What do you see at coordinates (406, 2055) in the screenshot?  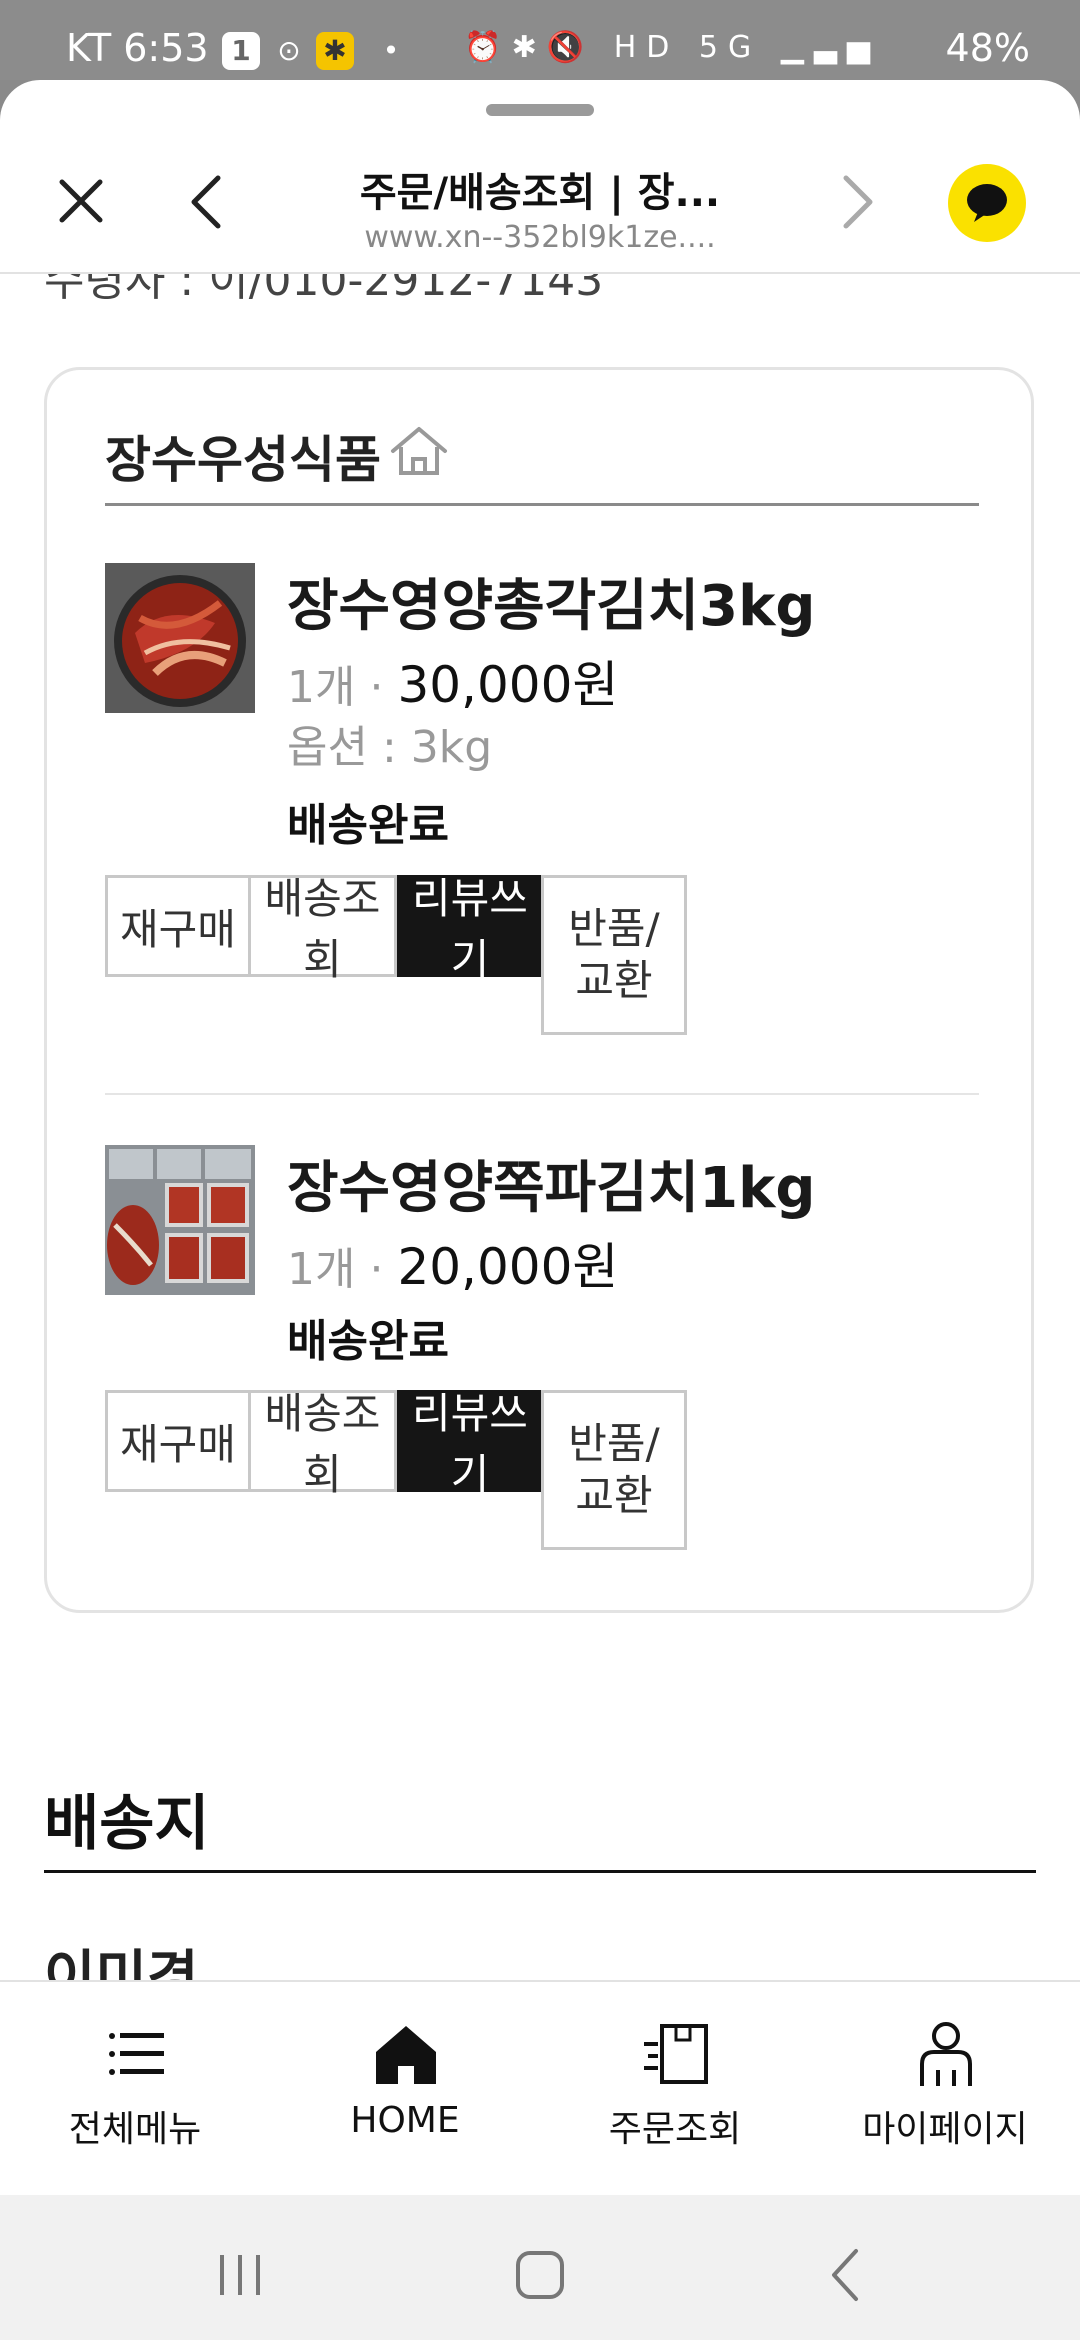 I see `home-icon` at bounding box center [406, 2055].